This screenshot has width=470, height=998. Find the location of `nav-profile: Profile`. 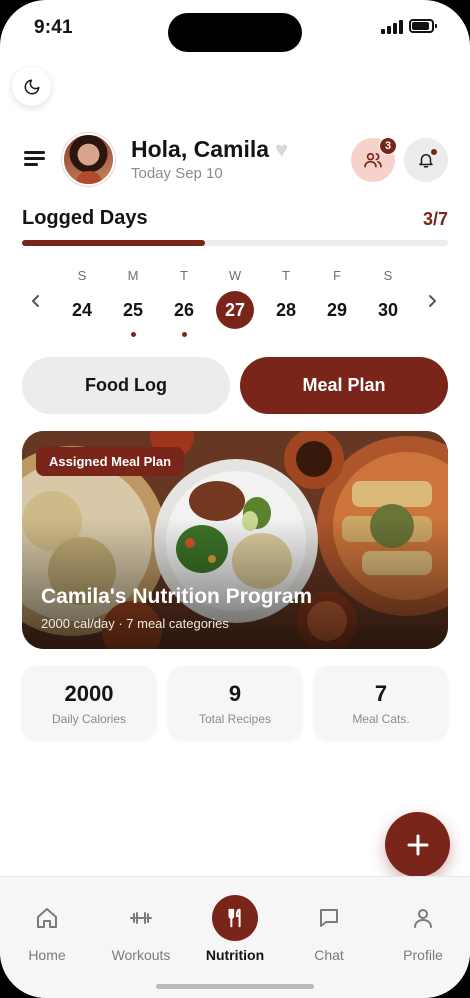

nav-profile: Profile is located at coordinates (423, 929).